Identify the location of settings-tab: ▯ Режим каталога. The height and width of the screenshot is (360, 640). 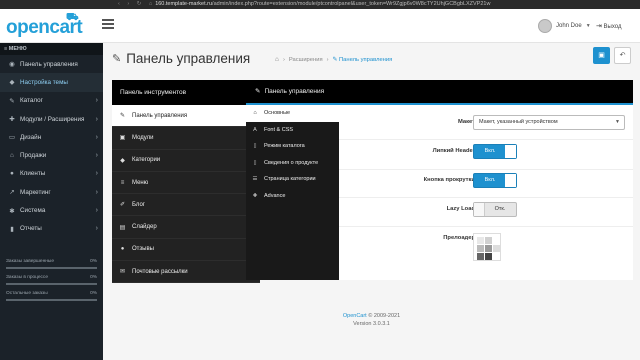
(292, 146).